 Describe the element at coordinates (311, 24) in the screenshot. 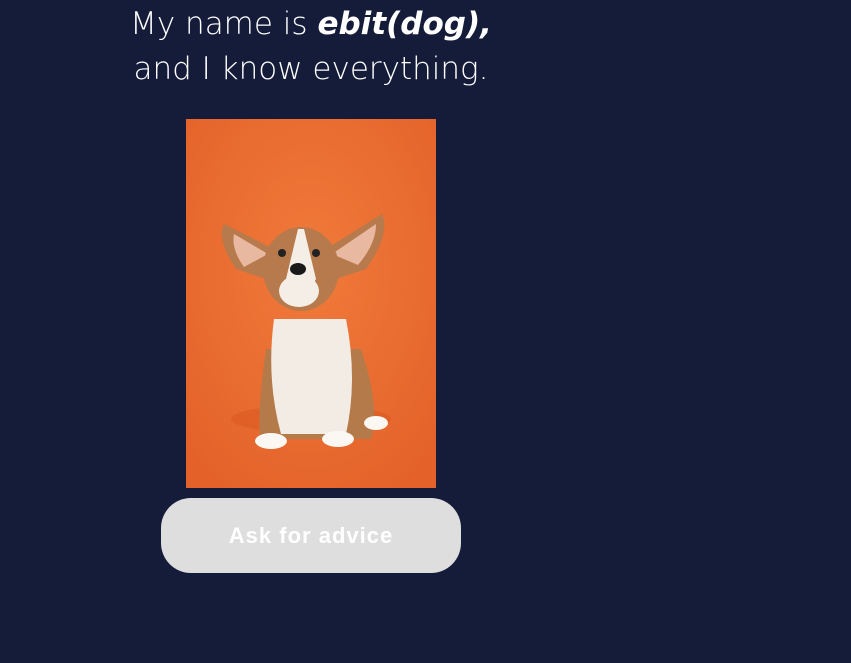

I see `headline-line-1: My name is ebit(dog),` at that location.